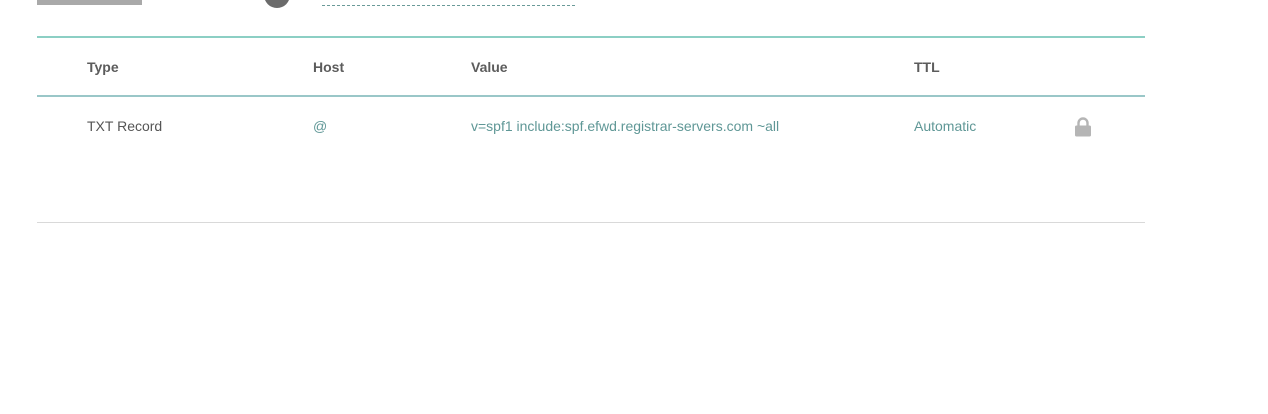 This screenshot has height=414, width=1268. What do you see at coordinates (448, 3) in the screenshot?
I see `top-dropdown-field` at bounding box center [448, 3].